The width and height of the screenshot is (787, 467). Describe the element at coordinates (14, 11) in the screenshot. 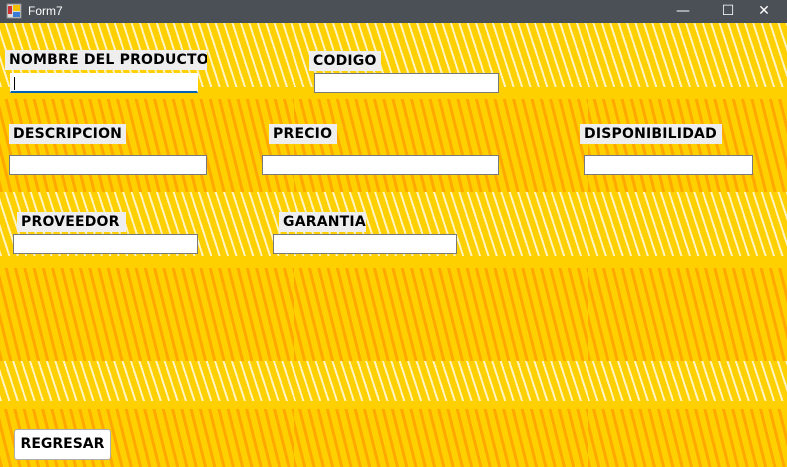

I see `app-icon` at that location.